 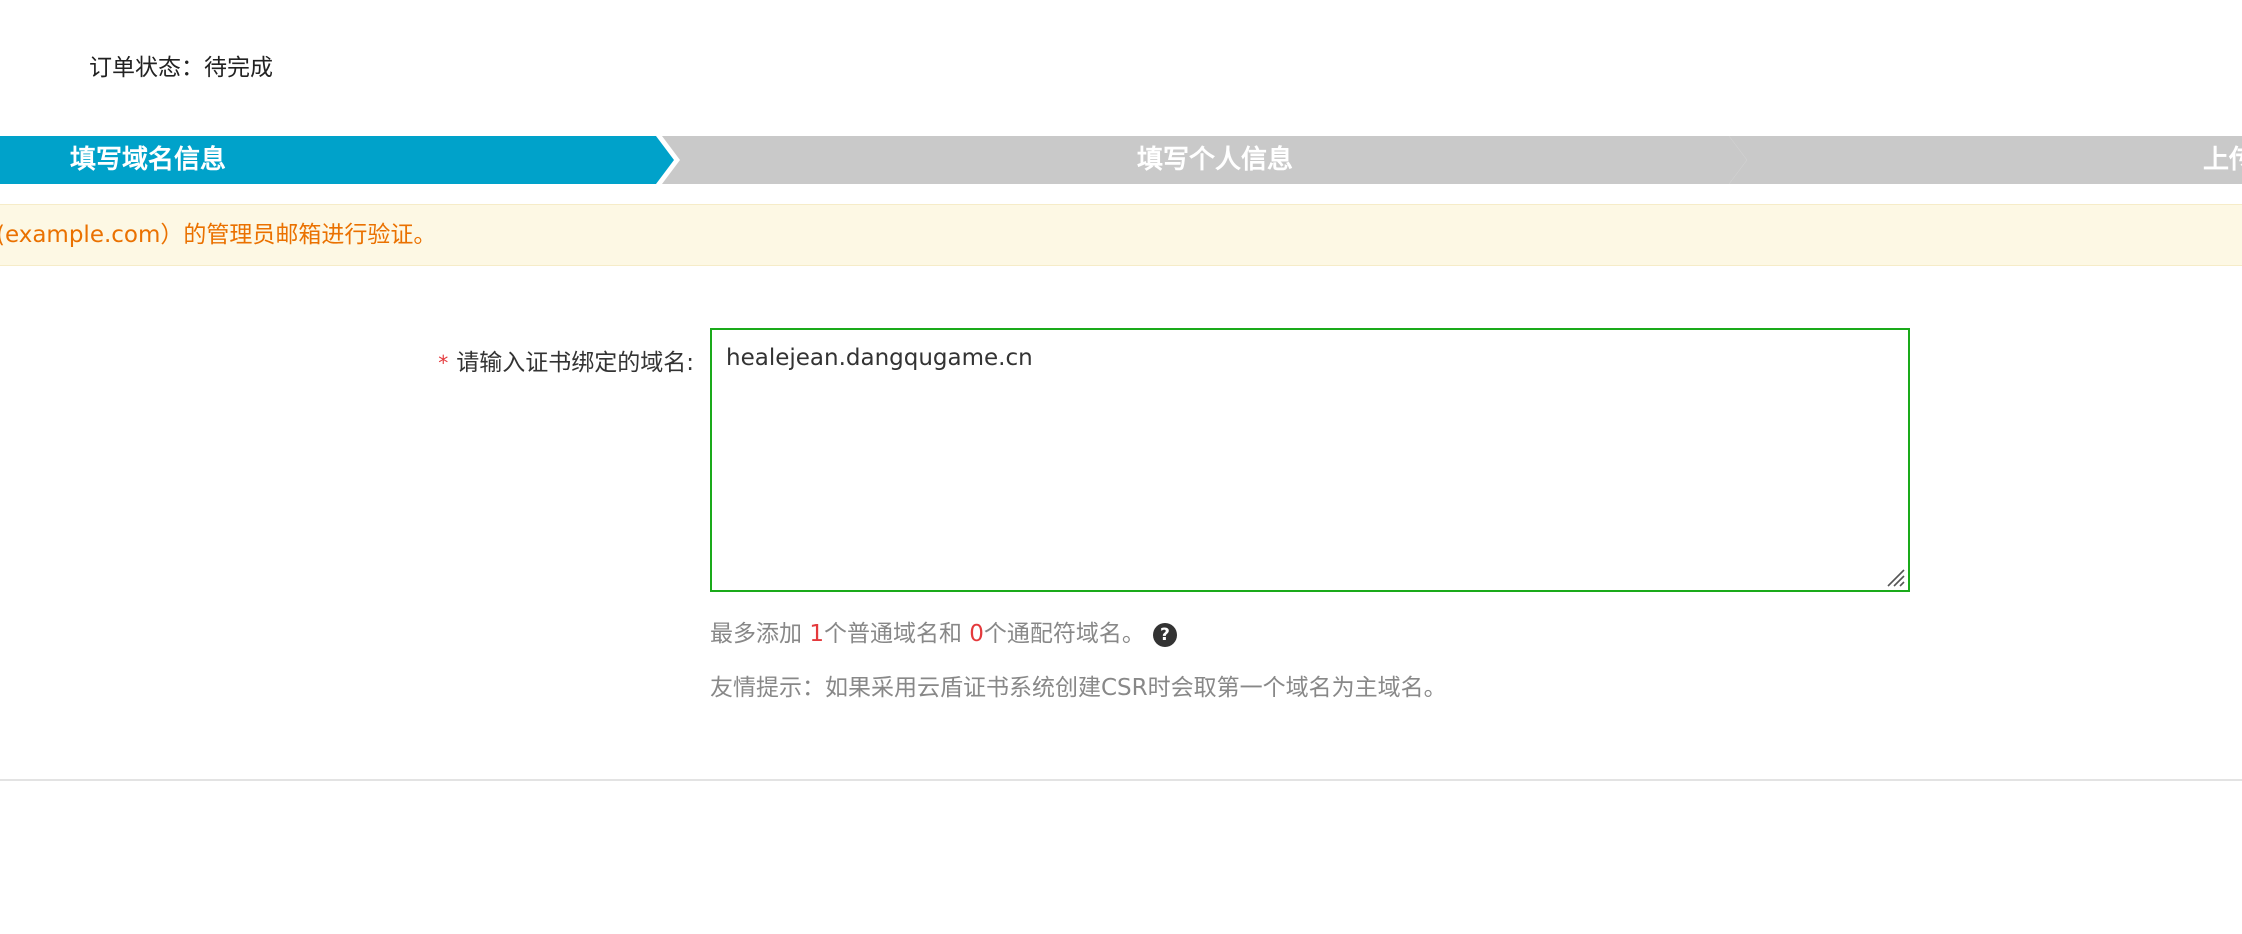 What do you see at coordinates (1985, 160) in the screenshot?
I see `step-3-shape` at bounding box center [1985, 160].